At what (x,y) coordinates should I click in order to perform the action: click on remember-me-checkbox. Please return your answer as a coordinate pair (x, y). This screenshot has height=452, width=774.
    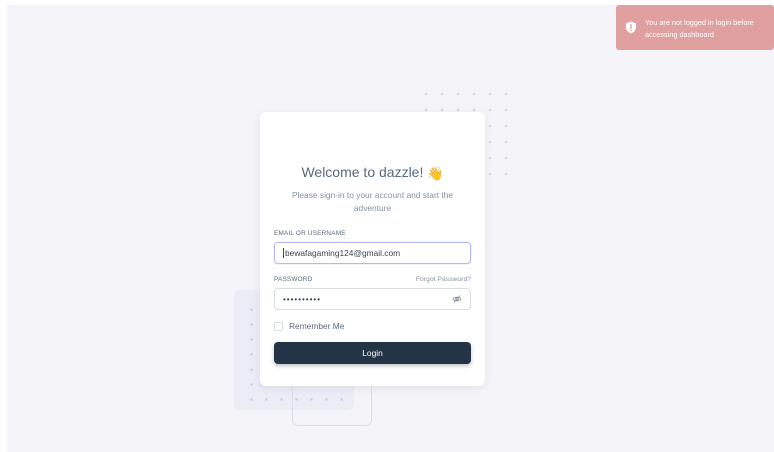
    Looking at the image, I should click on (278, 326).